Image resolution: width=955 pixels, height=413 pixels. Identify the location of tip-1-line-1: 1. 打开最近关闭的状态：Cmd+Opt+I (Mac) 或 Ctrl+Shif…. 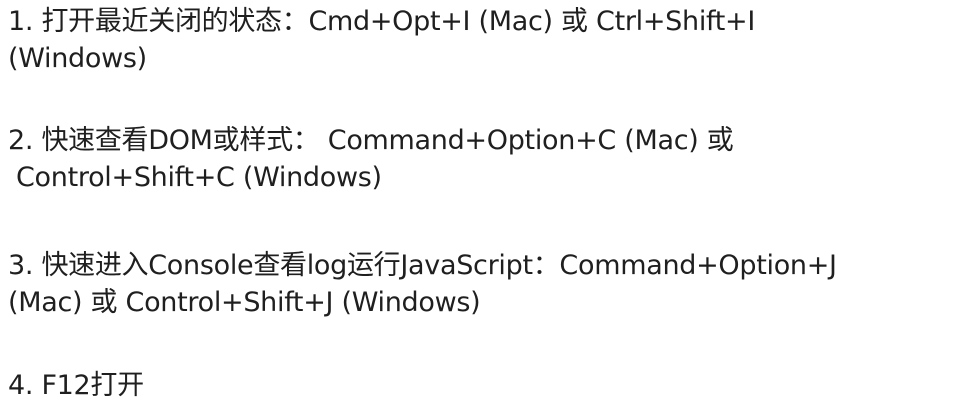
(382, 21).